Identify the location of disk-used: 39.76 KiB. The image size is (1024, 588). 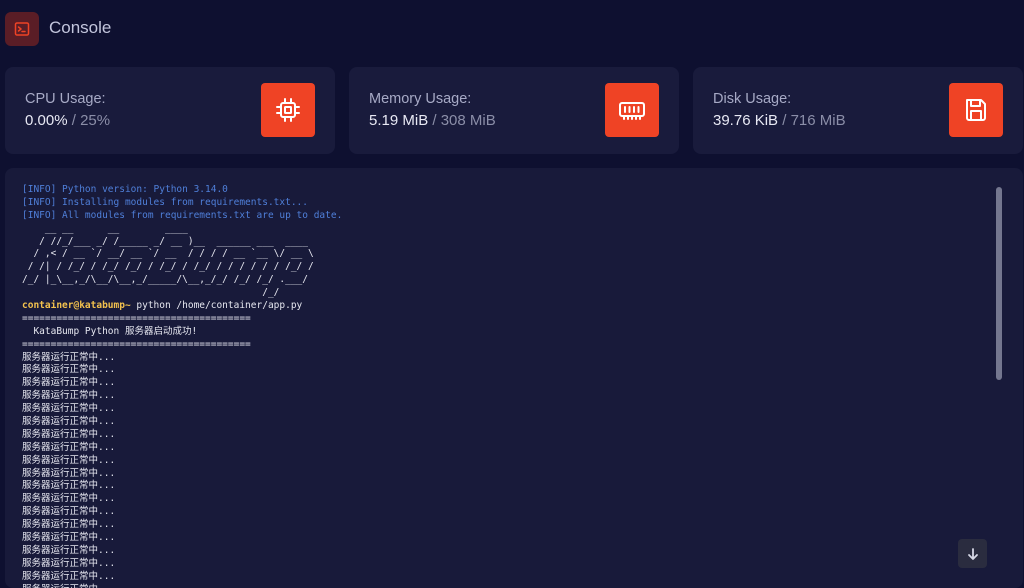
(746, 120).